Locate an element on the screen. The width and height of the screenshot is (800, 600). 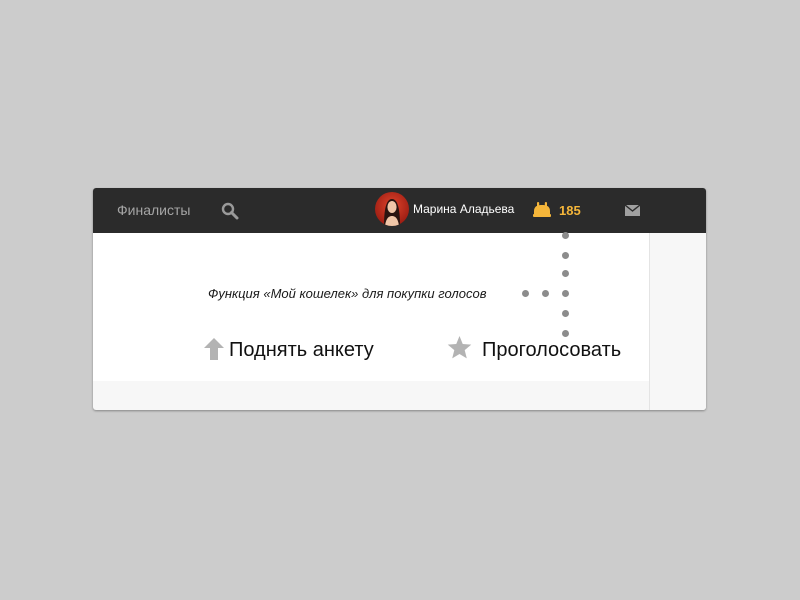
nav-link-finalists: Финалисты is located at coordinates (153, 210).